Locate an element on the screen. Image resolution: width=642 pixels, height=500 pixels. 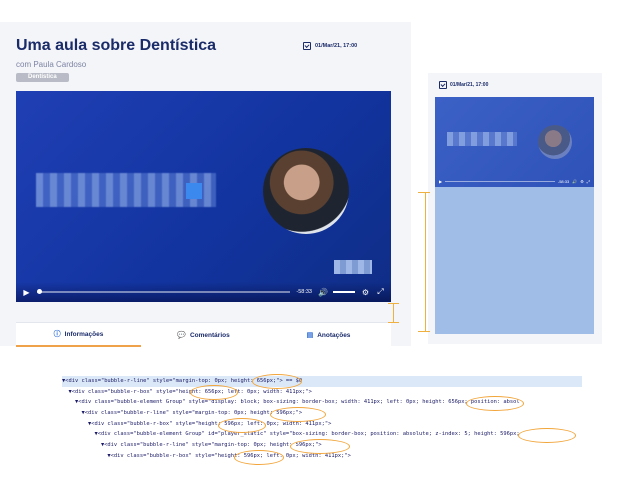
tab-comentarios: 💬 Comentários is located at coordinates (203, 335).